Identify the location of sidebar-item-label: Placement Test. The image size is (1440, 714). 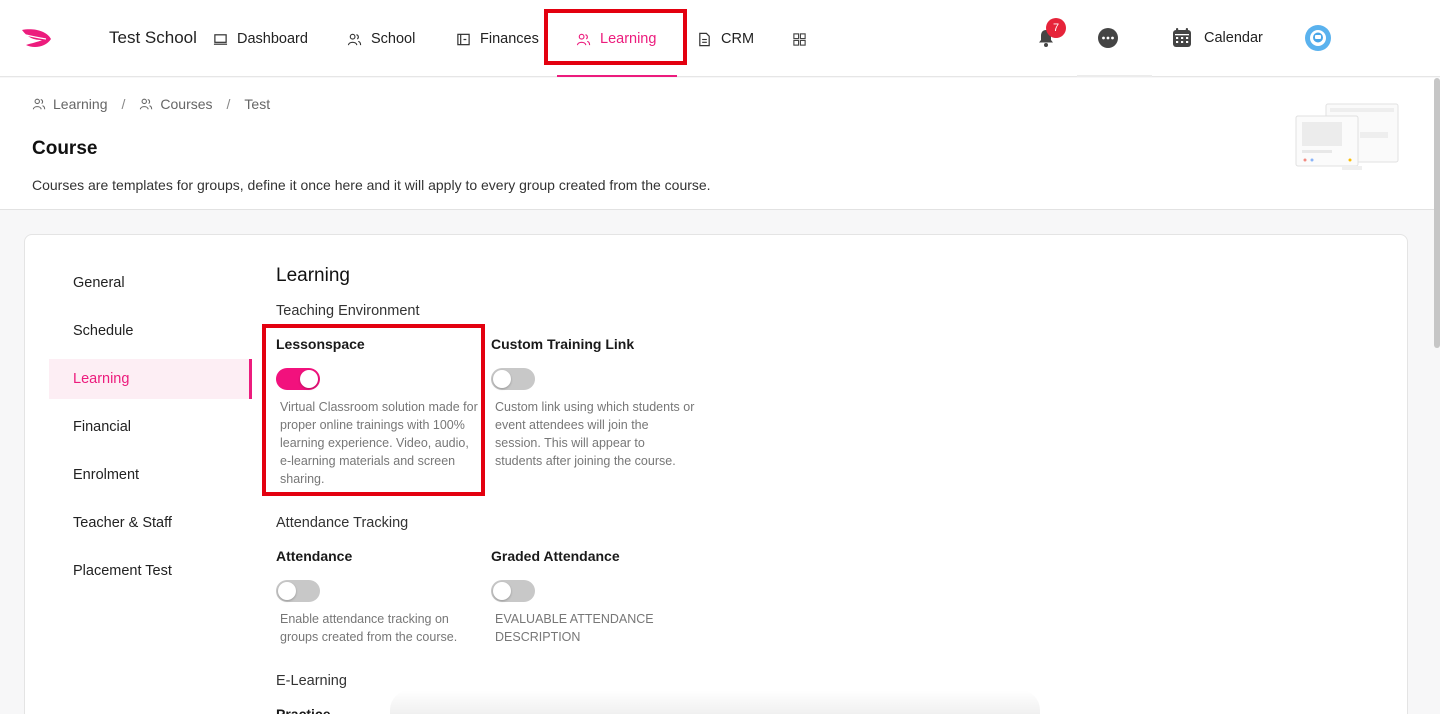
(122, 571).